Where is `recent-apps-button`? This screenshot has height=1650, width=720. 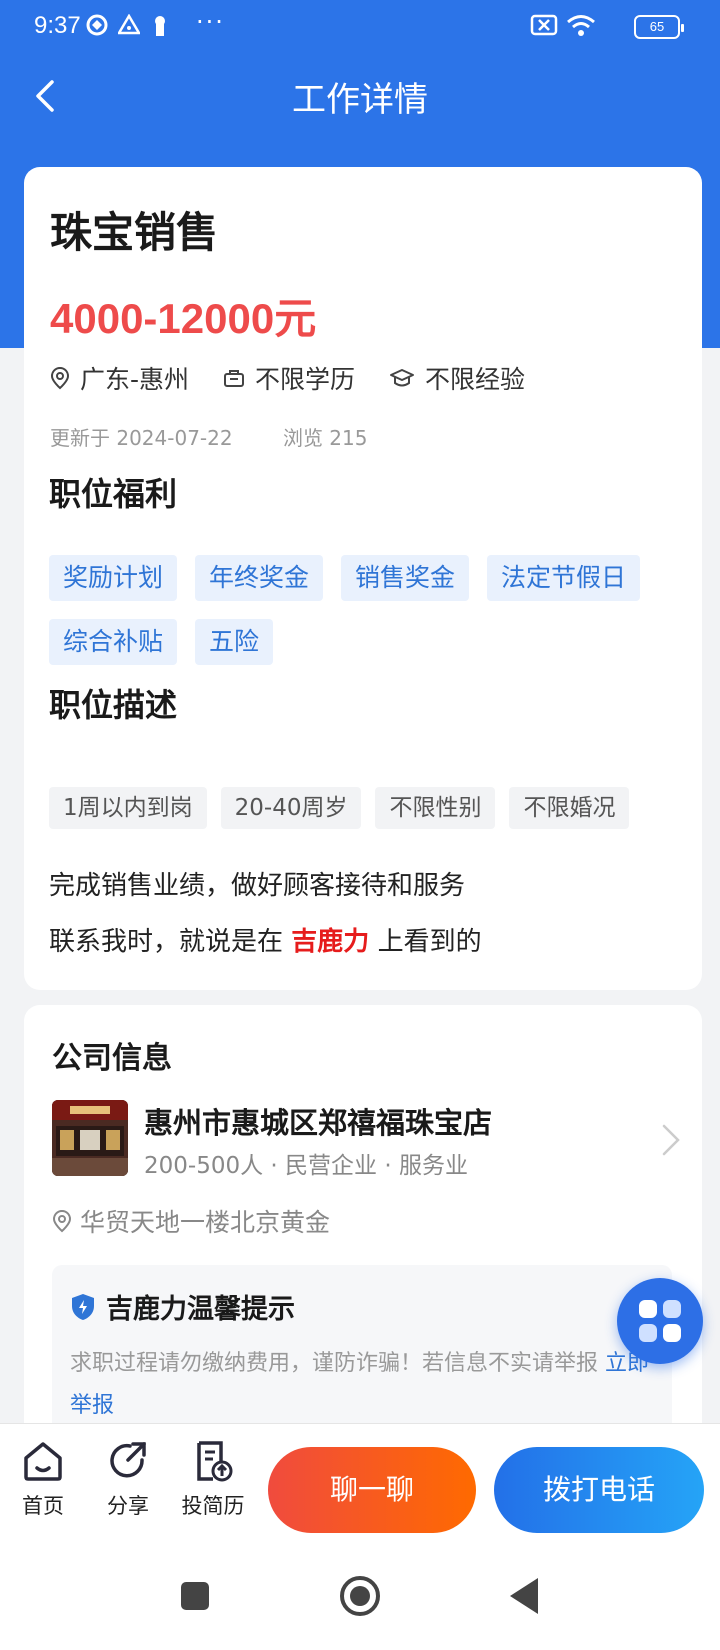 recent-apps-button is located at coordinates (195, 1596).